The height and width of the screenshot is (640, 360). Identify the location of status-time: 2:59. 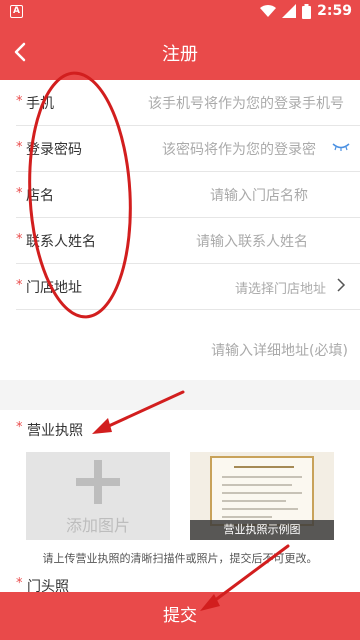
(334, 11).